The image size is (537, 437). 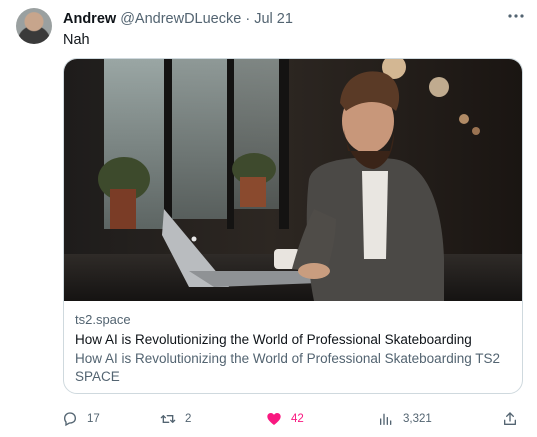 What do you see at coordinates (417, 419) in the screenshot?
I see `view-count: 3,321` at bounding box center [417, 419].